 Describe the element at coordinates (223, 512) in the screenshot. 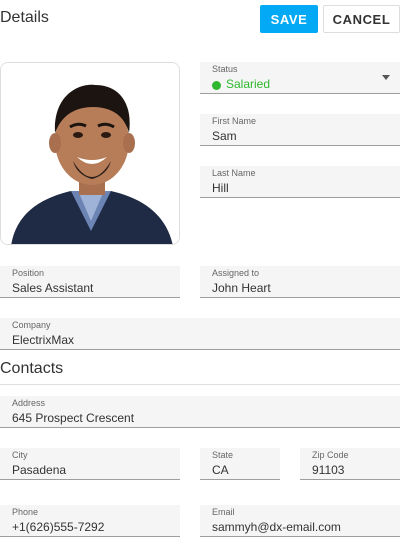

I see `email-label: Email` at that location.